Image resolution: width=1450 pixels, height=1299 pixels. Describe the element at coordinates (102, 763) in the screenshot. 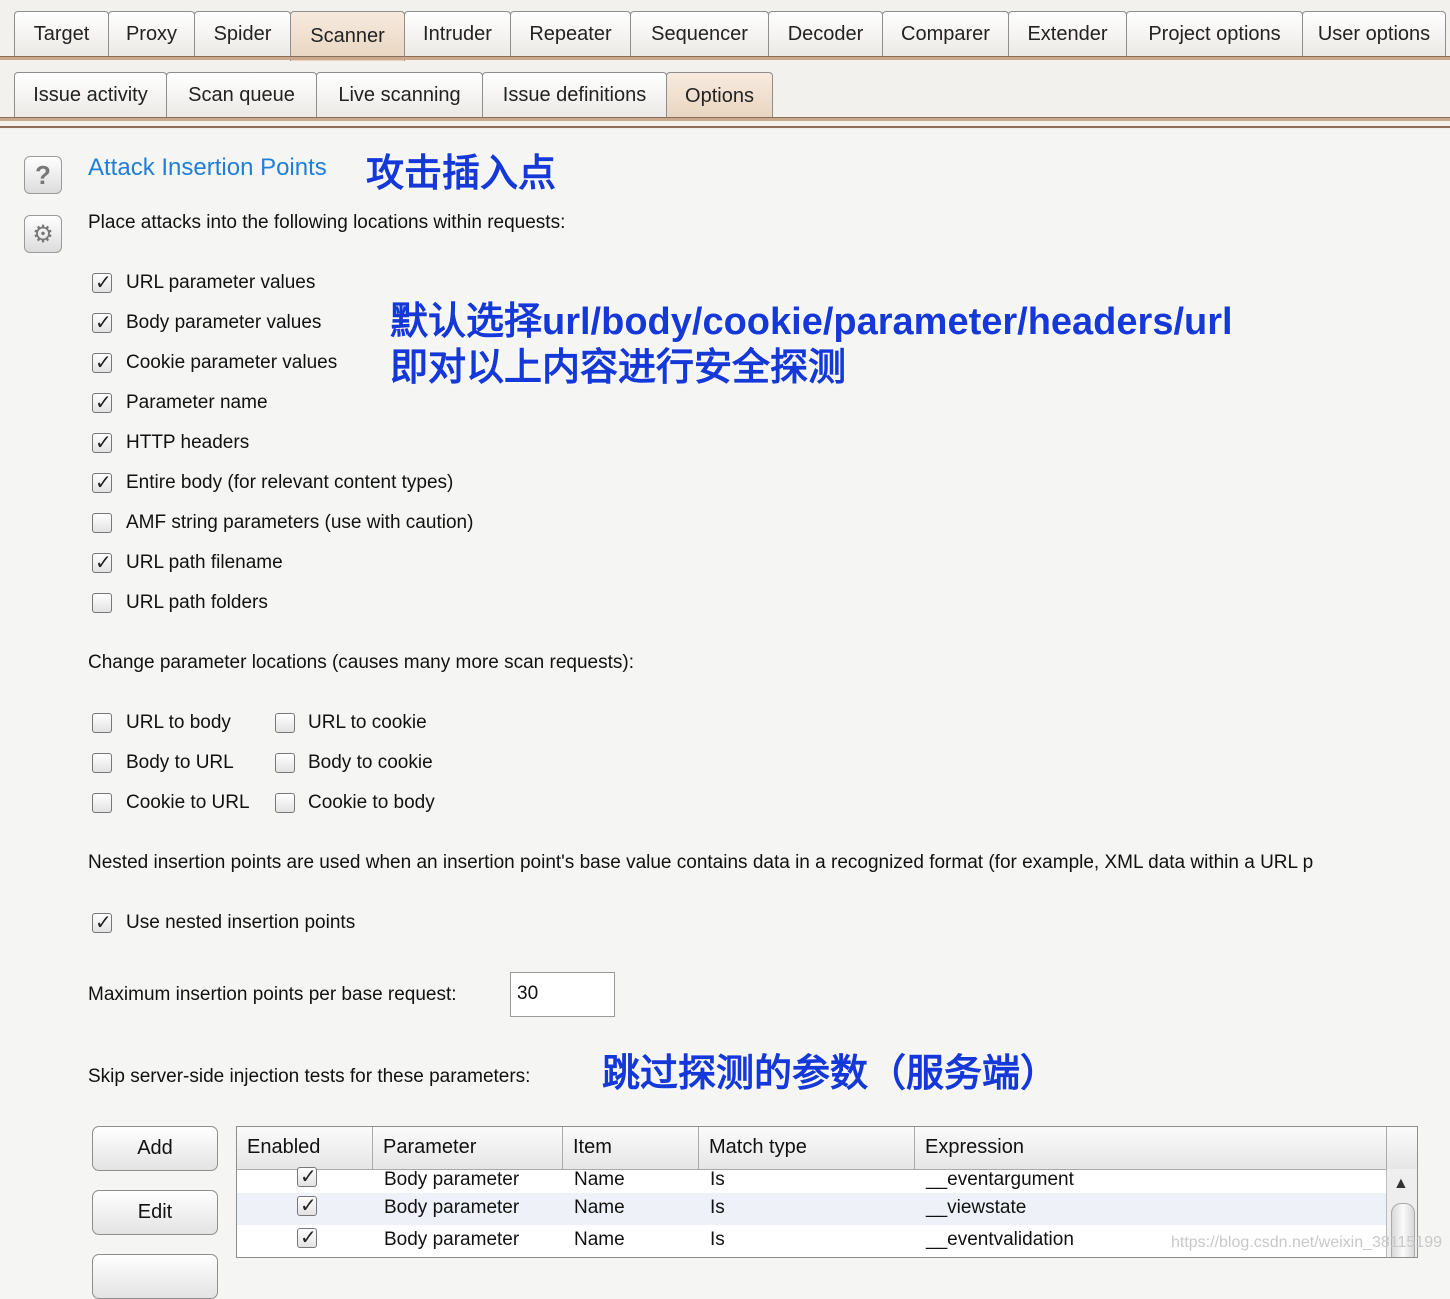

I see `checkbox-body-to-url` at that location.